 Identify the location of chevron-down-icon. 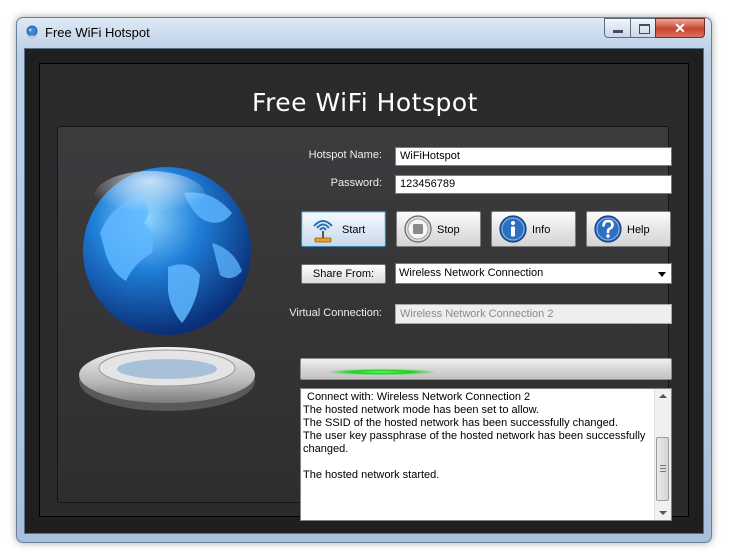
(662, 274).